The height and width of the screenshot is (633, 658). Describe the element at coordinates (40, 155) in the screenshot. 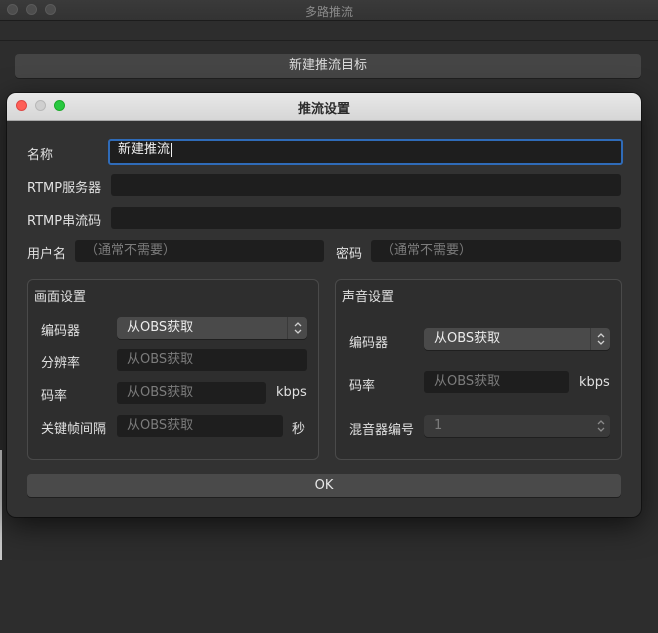

I see `name-label: 名称` at that location.